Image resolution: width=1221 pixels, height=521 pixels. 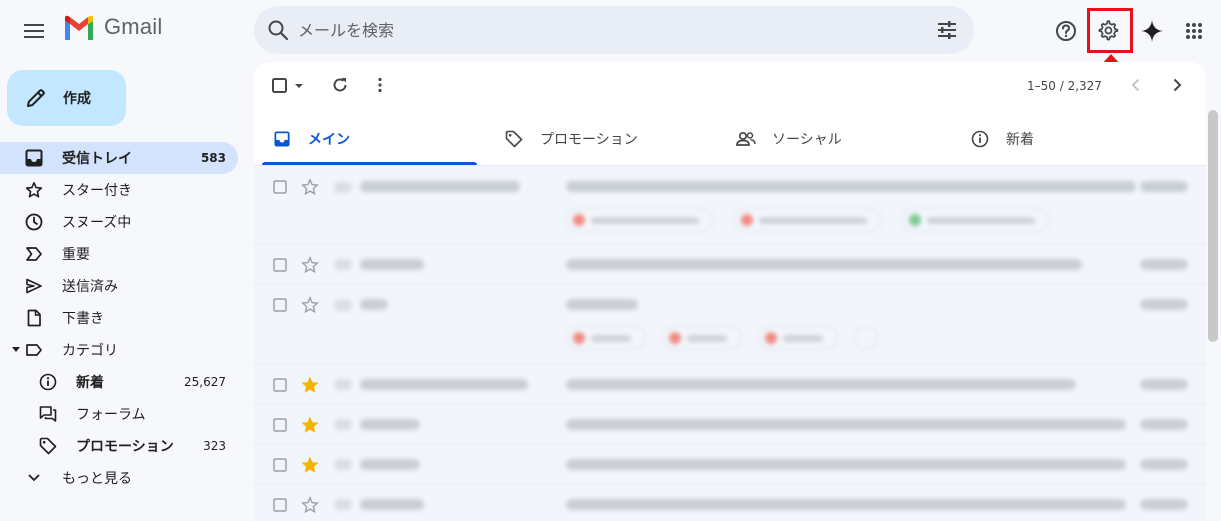 I want to click on more-actions-button, so click(x=380, y=85).